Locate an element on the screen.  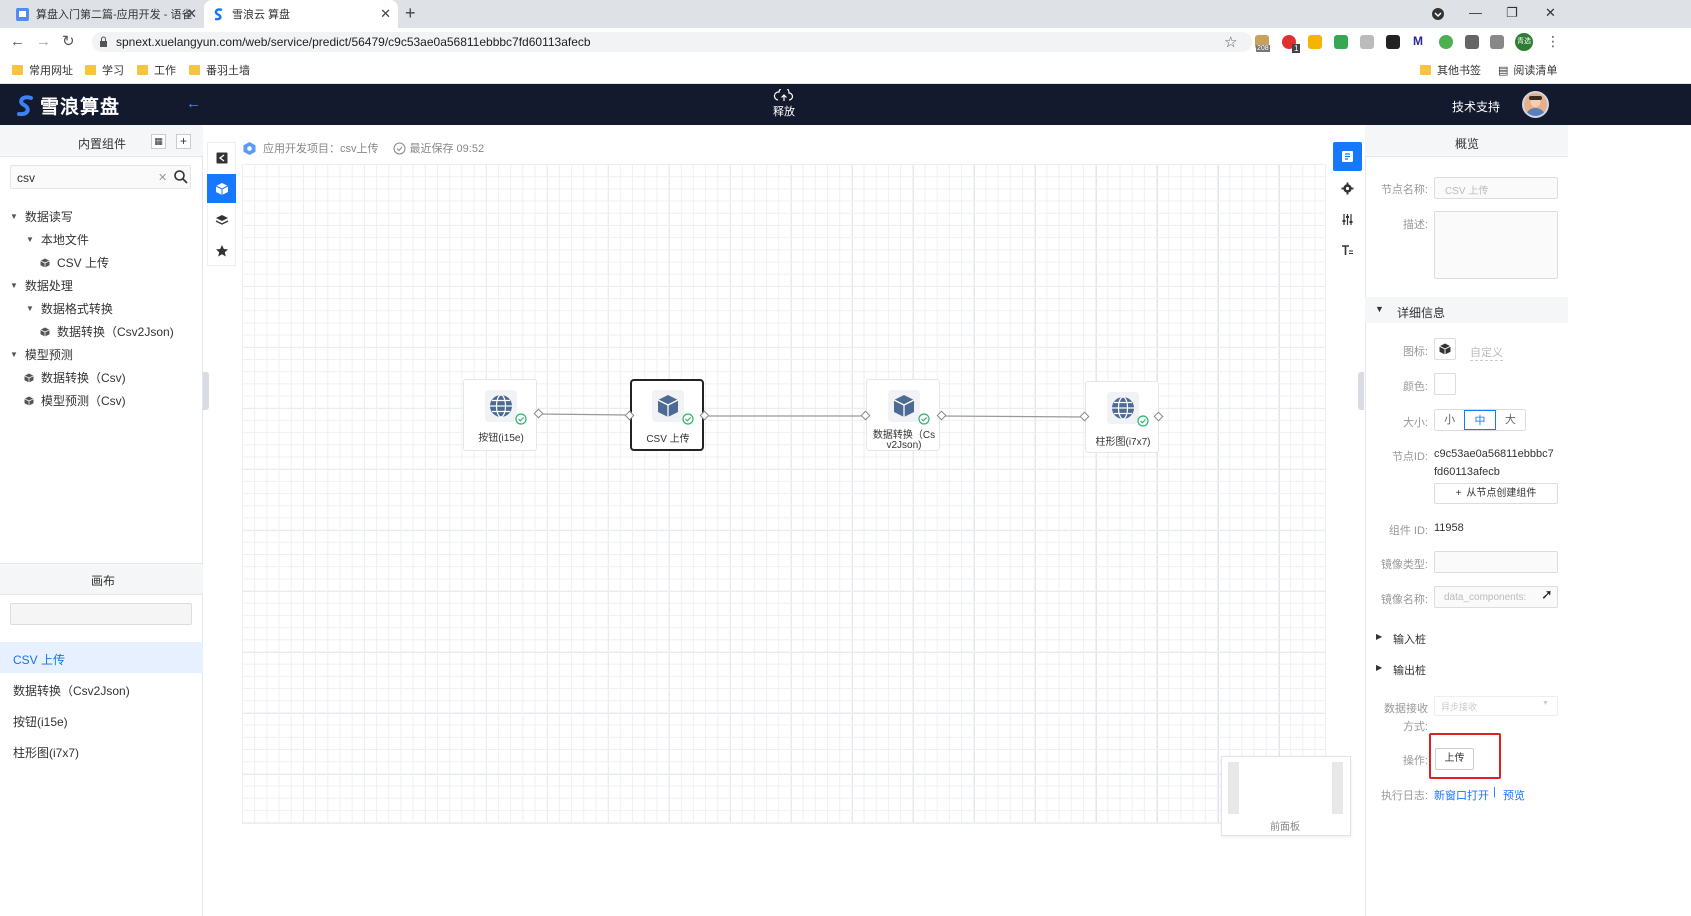
share-icon is located at coordinates (221, 157).